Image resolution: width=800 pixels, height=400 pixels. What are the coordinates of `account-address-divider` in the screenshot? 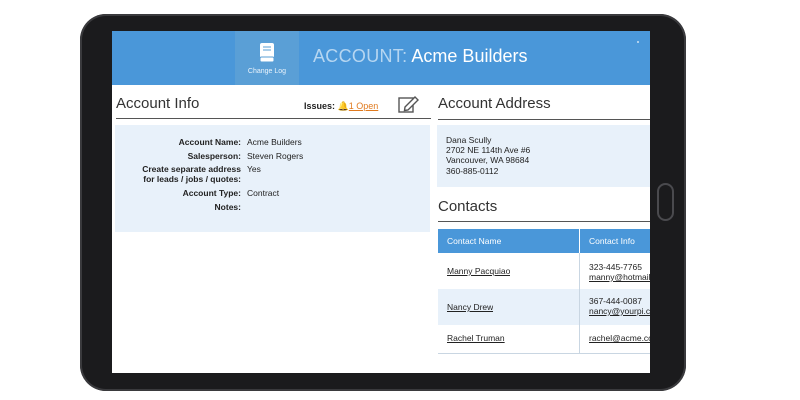 It's located at (544, 119).